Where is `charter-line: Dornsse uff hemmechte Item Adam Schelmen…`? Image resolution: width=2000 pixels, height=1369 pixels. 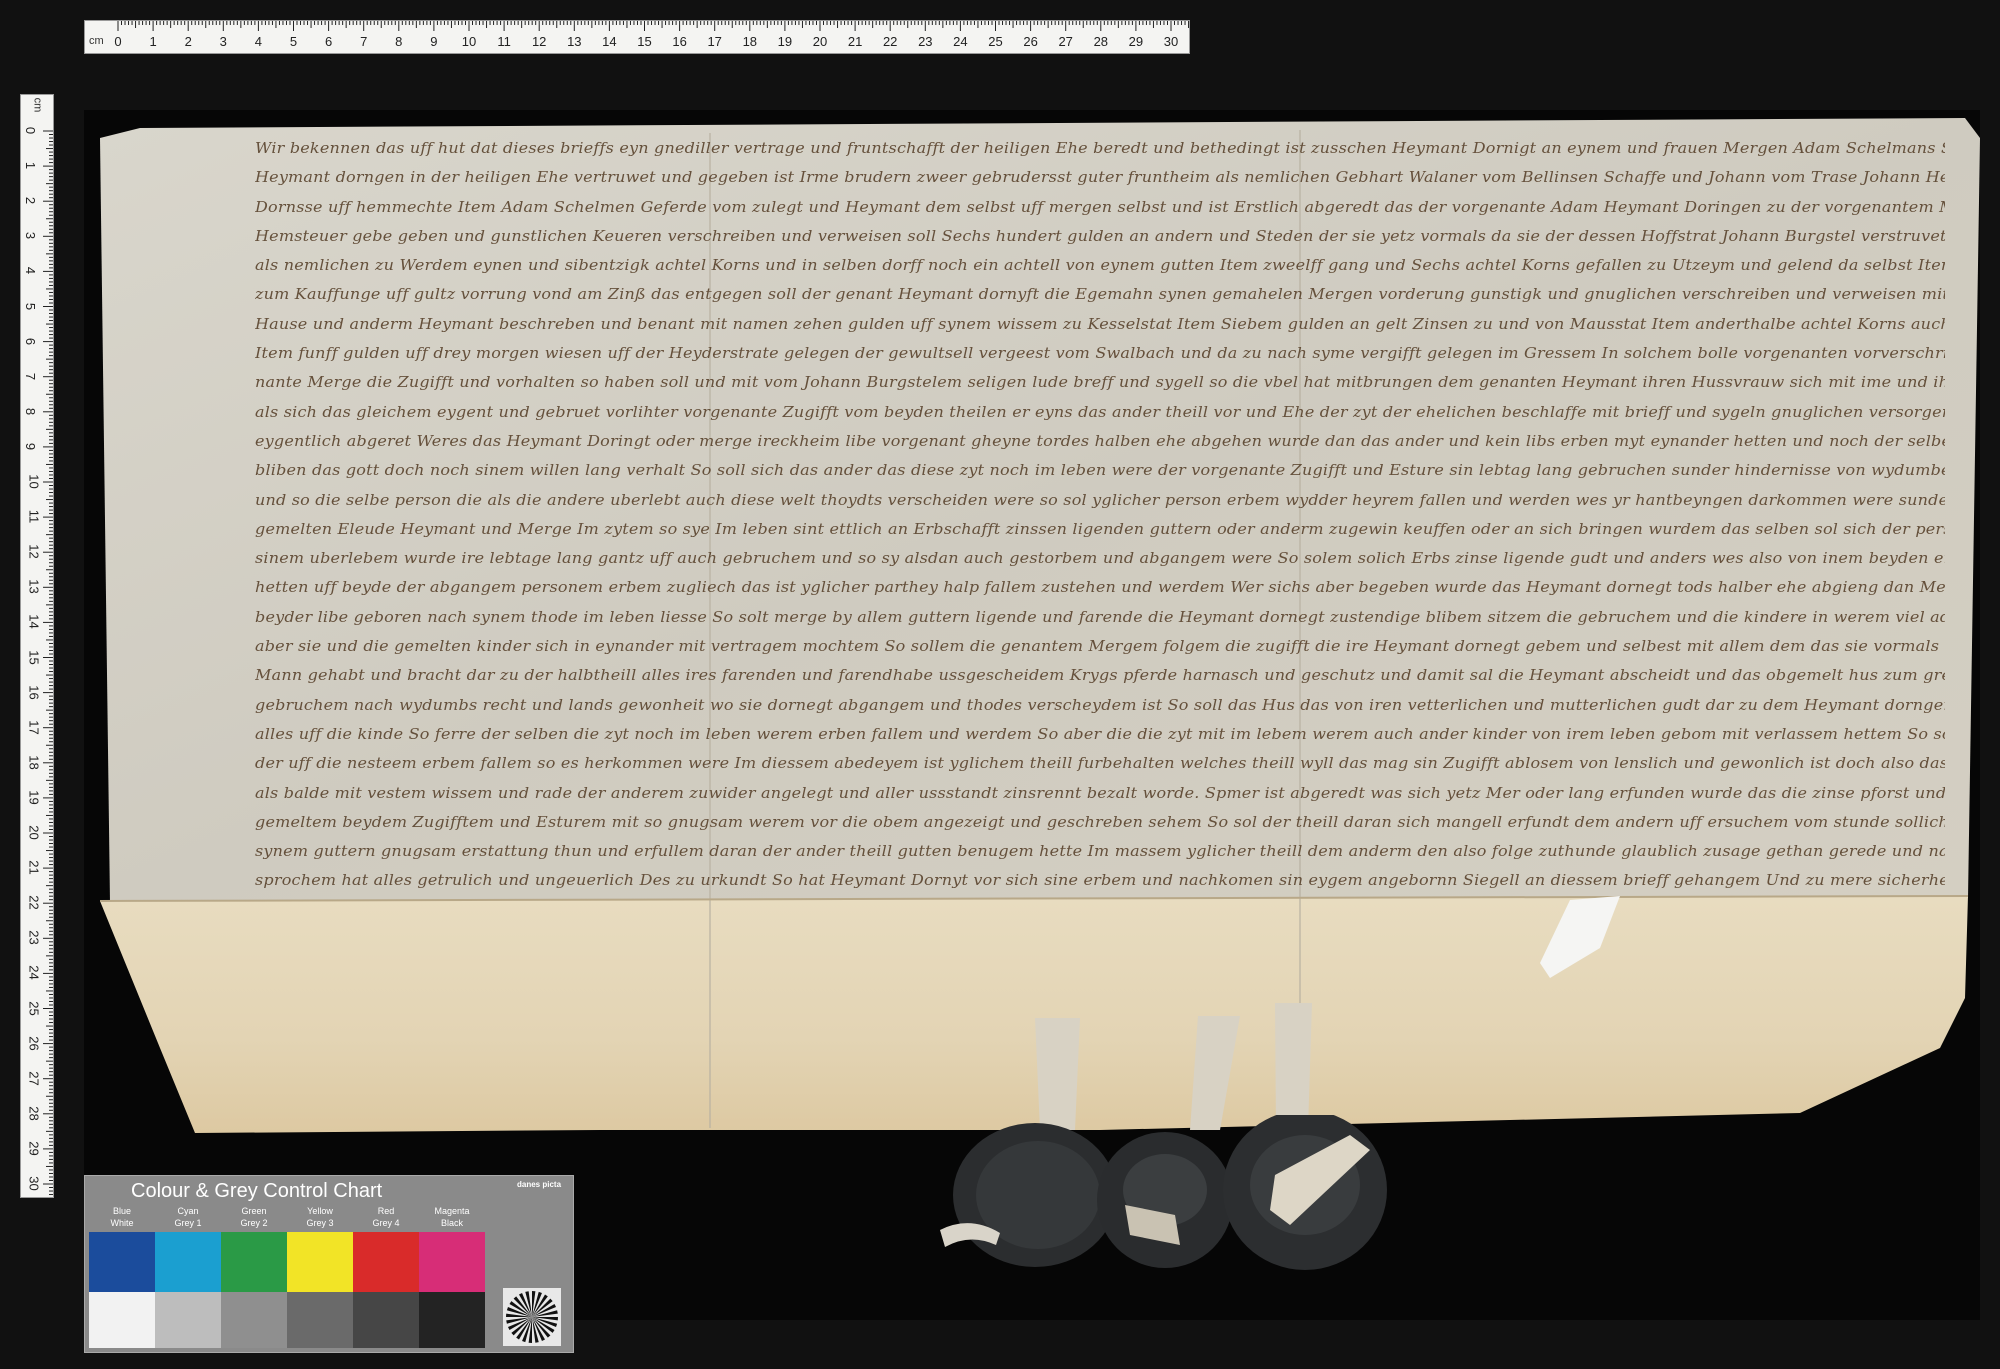 charter-line: Dornsse uff hemmechte Item Adam Schelmen… is located at coordinates (1100, 206).